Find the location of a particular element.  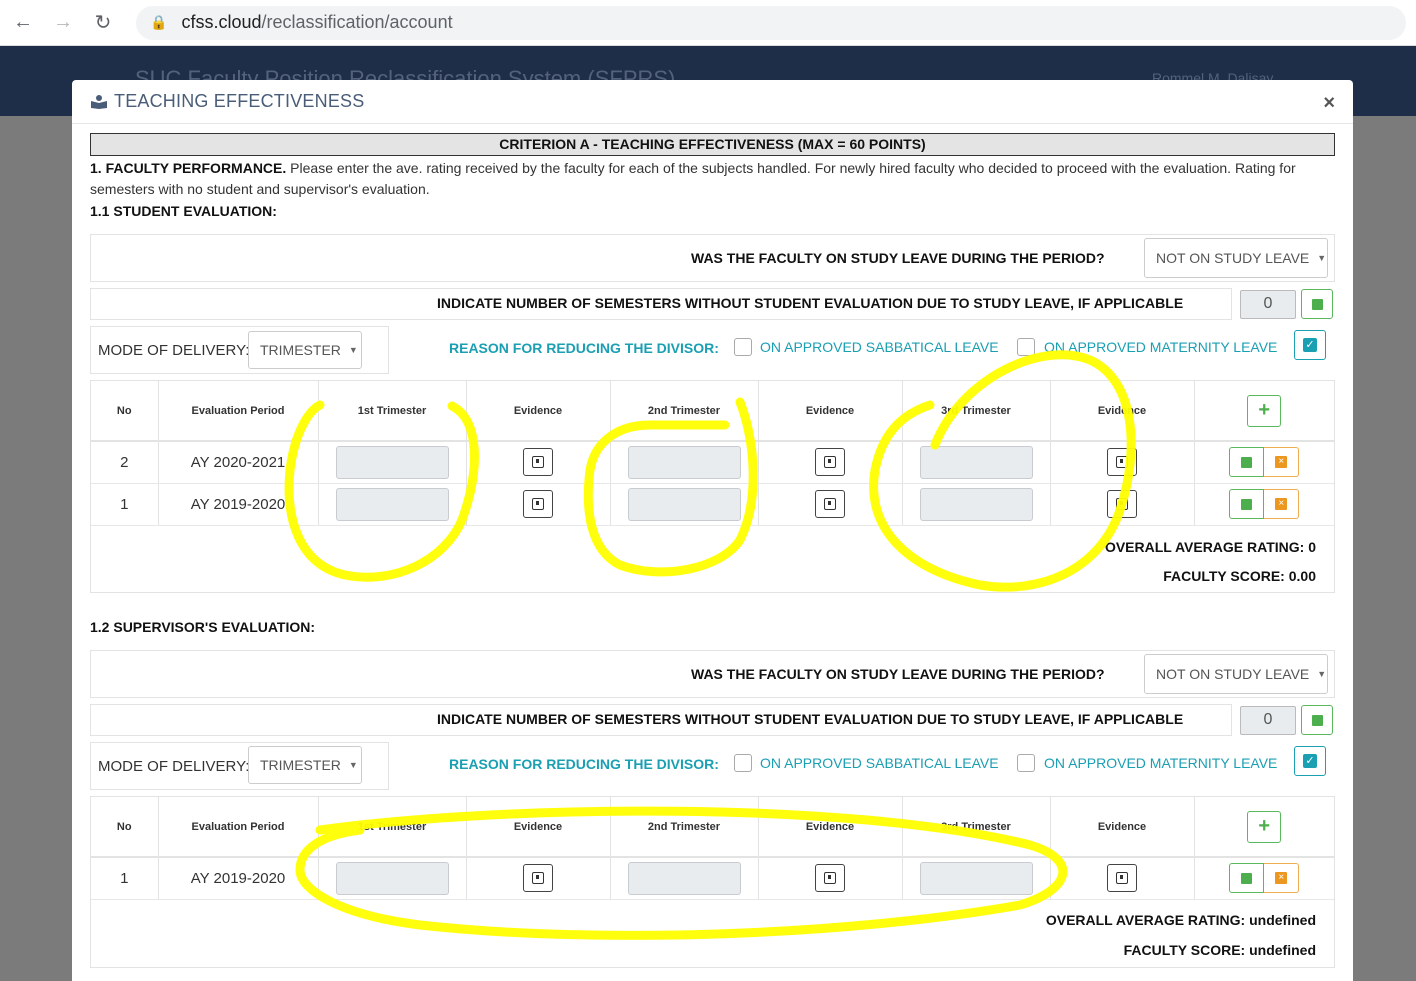

reload-icon: ↻ is located at coordinates (103, 23).